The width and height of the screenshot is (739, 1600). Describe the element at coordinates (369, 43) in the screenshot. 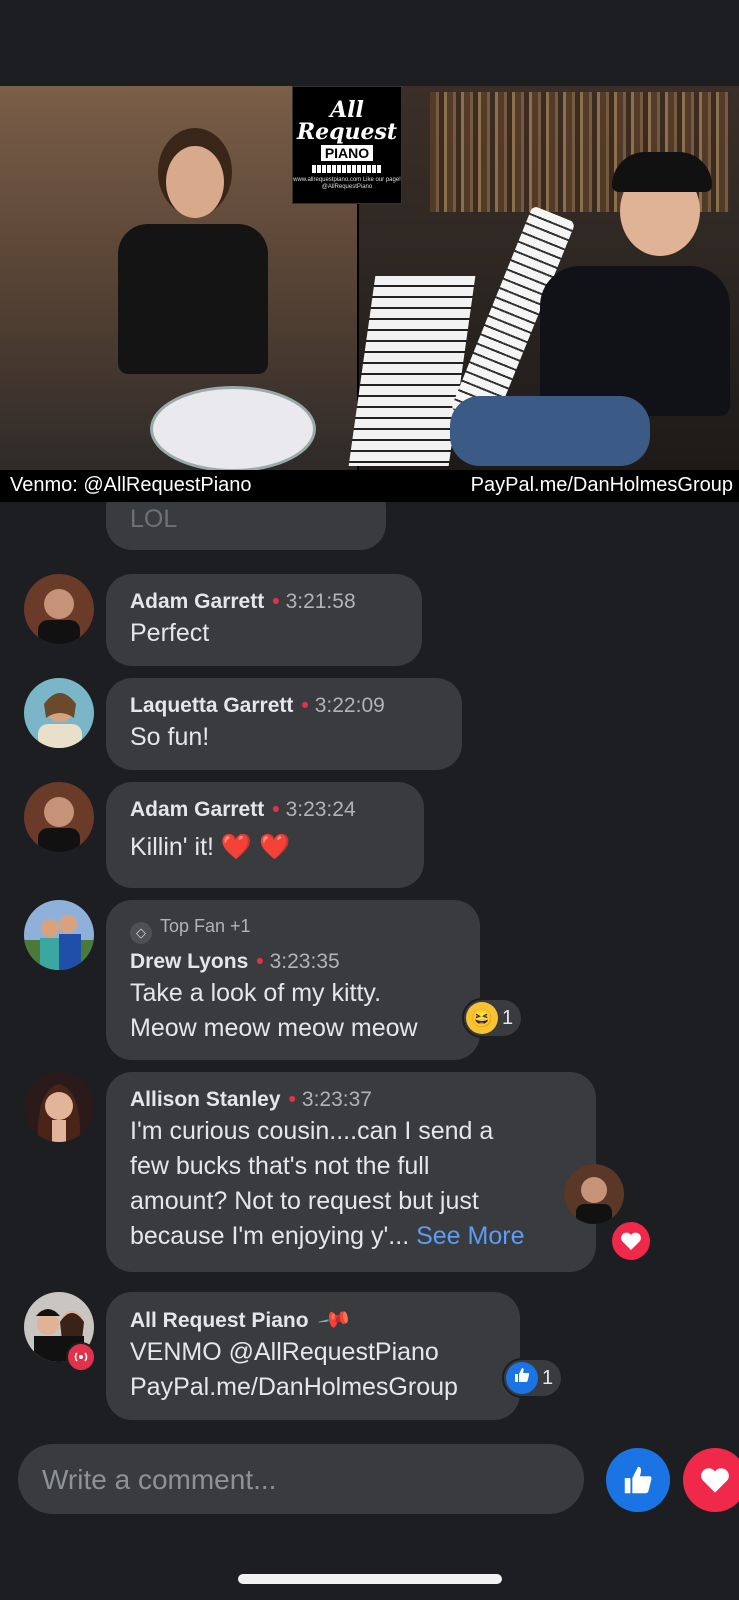

I see `status-bar-area` at that location.